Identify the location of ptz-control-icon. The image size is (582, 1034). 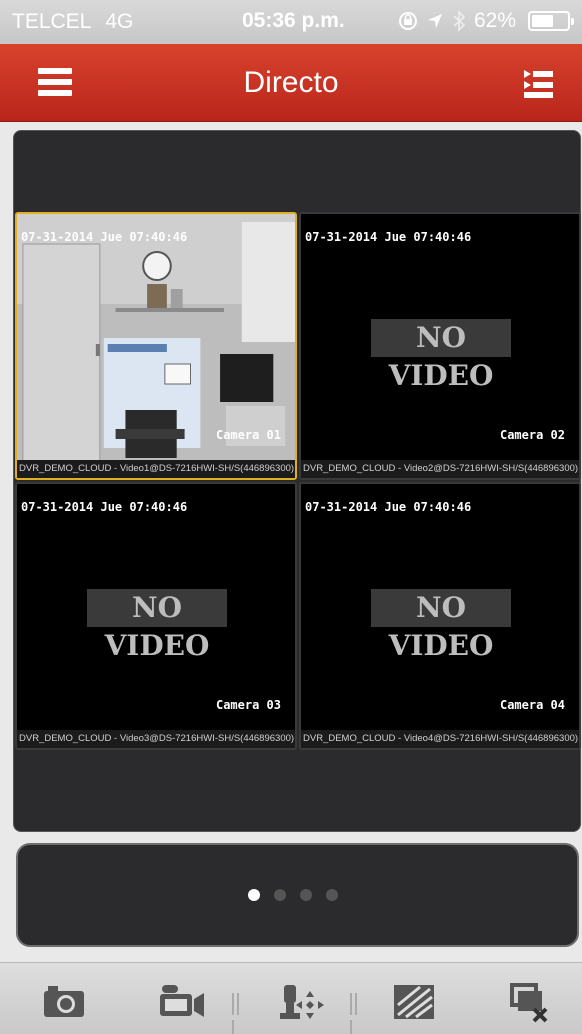
(301, 1005).